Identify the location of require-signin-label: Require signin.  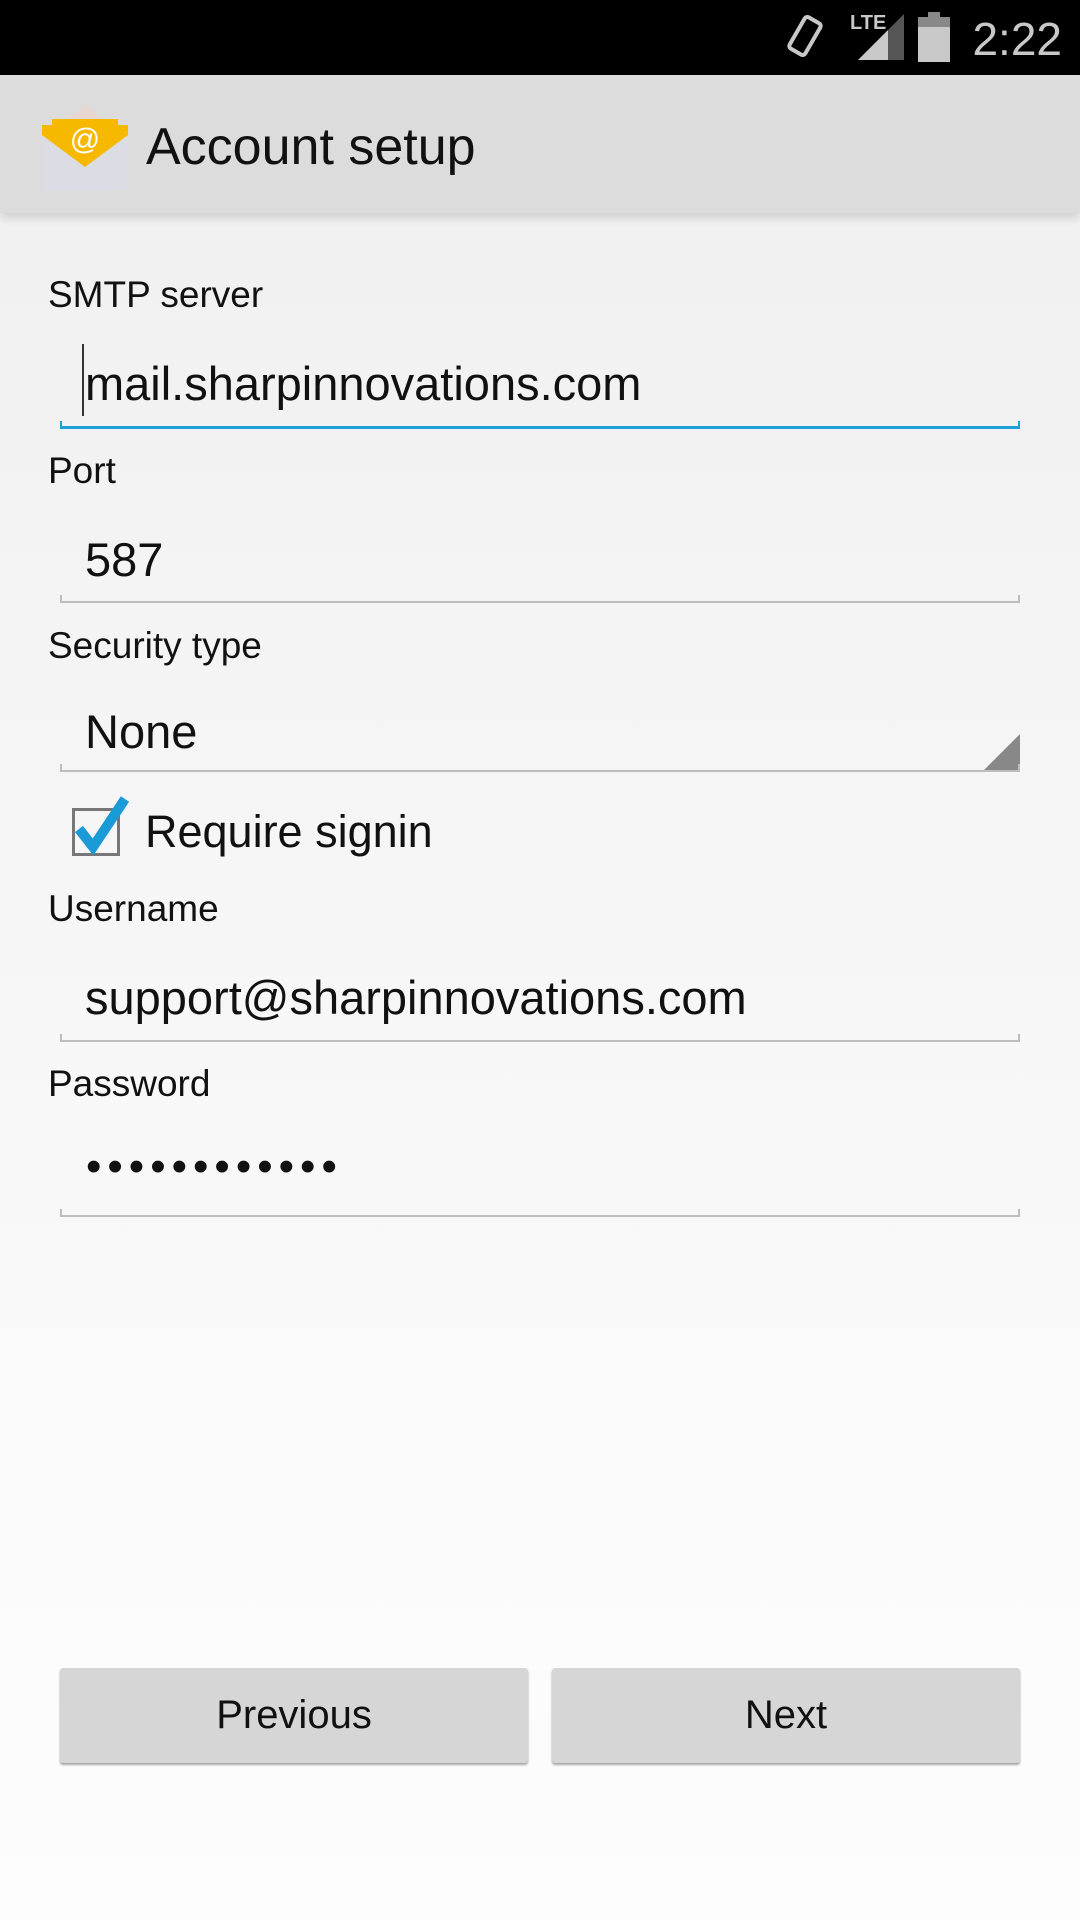
(289, 832).